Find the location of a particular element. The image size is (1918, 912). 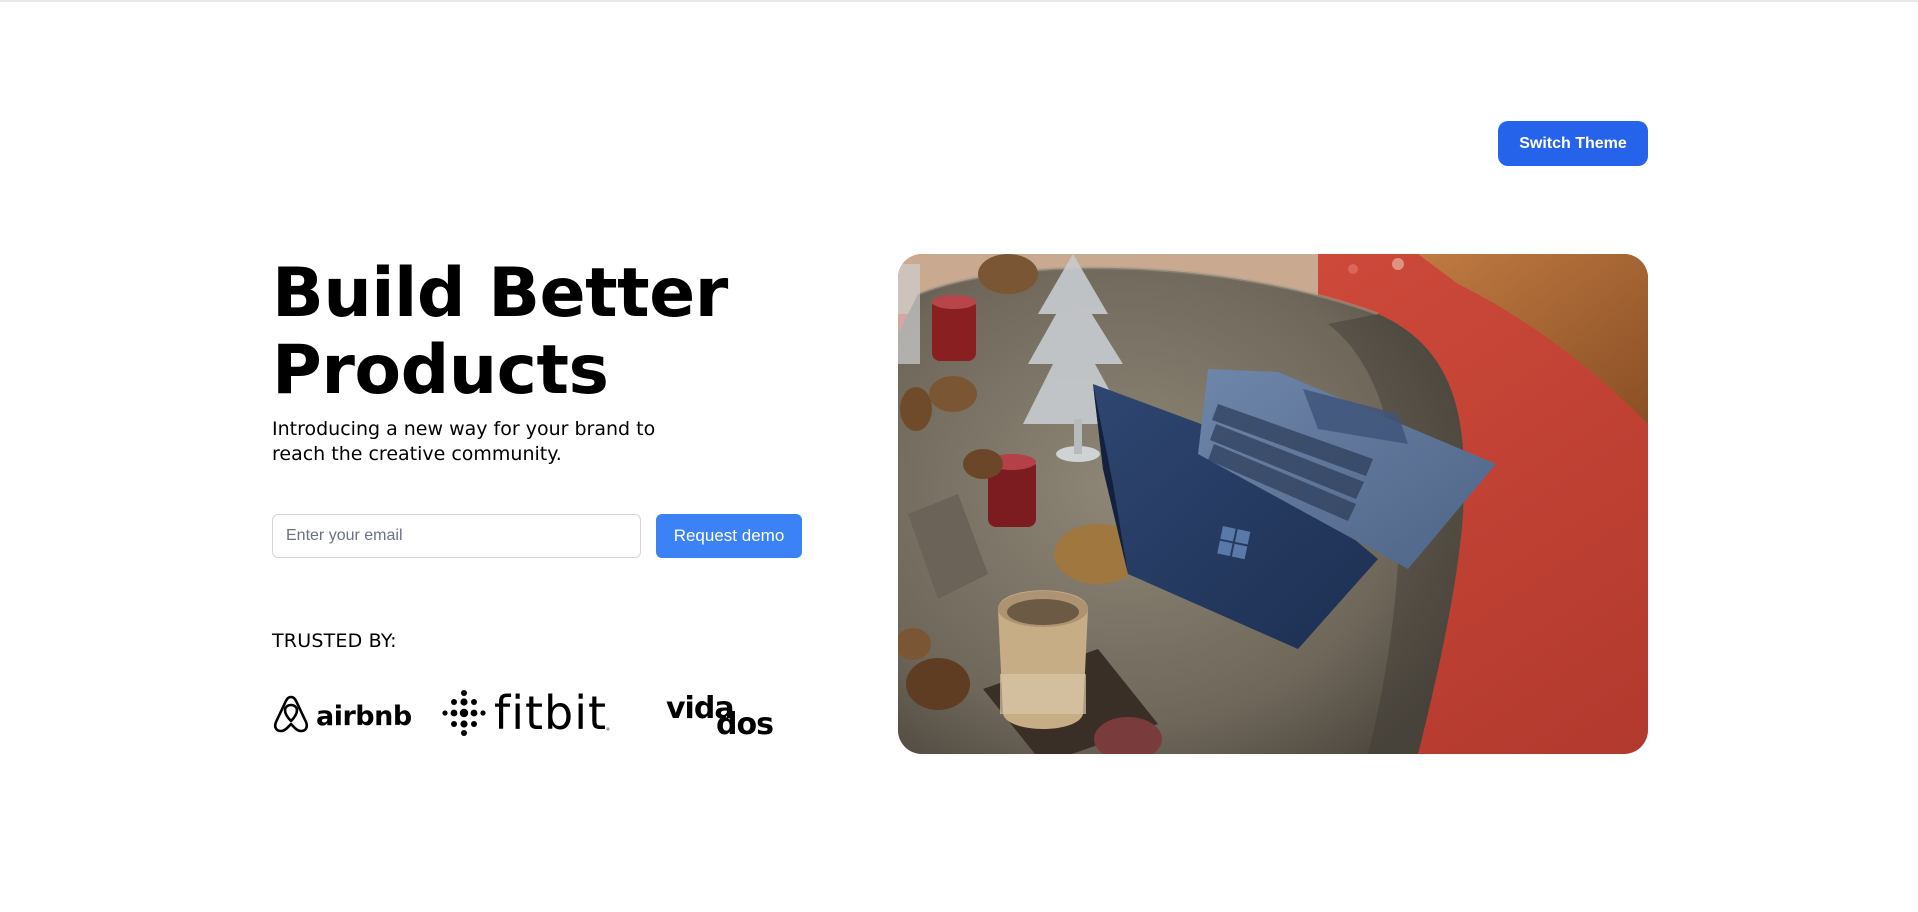

signup-form: Request demo is located at coordinates (537, 536).